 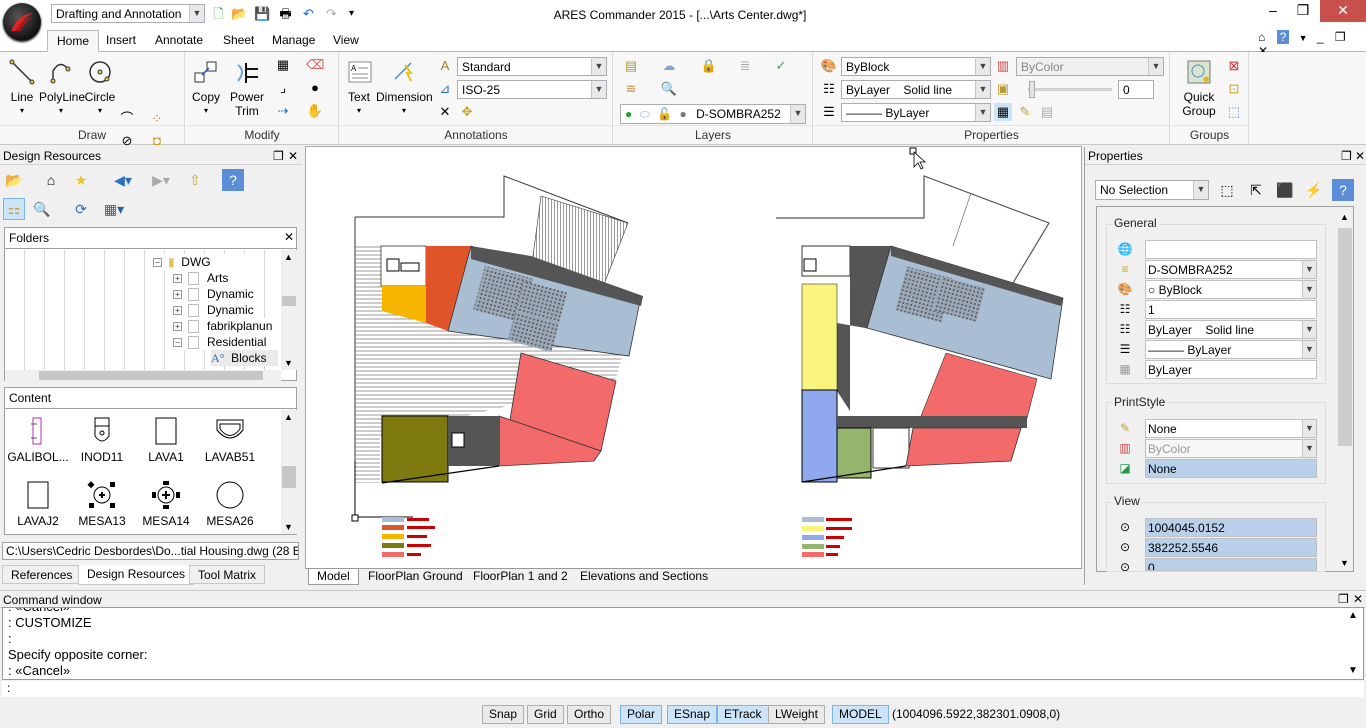 What do you see at coordinates (1285, 190) in the screenshot?
I see `pickadd-icon: ⬛` at bounding box center [1285, 190].